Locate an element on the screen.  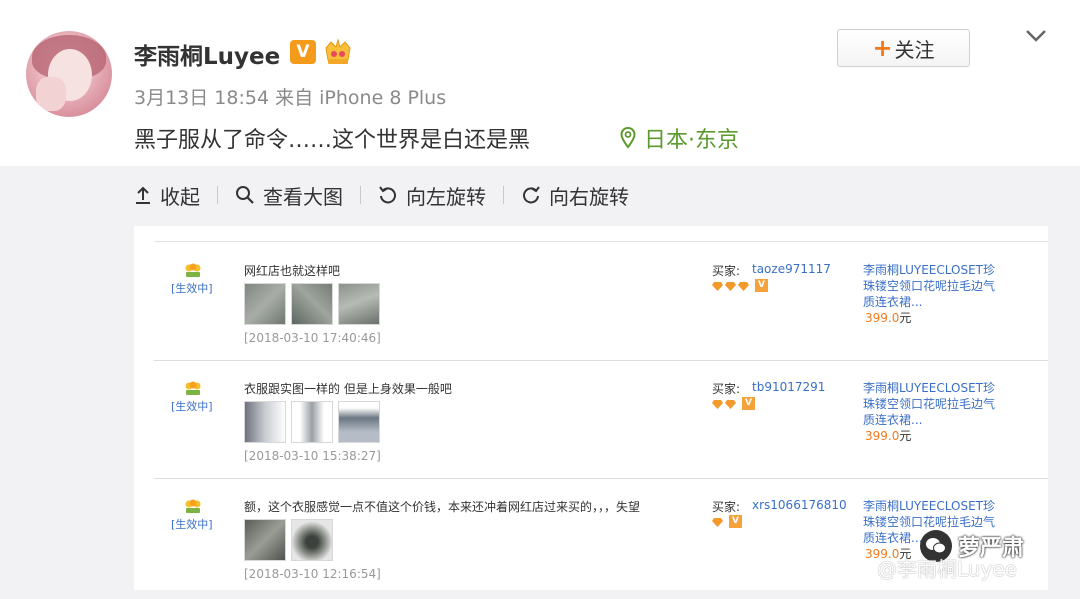
collapse-button: 收起 is located at coordinates (167, 195).